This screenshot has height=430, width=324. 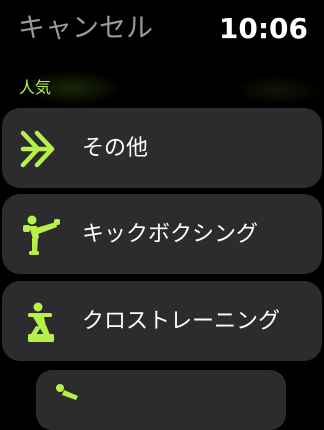 What do you see at coordinates (68, 396) in the screenshot?
I see `workout-figure-icon` at bounding box center [68, 396].